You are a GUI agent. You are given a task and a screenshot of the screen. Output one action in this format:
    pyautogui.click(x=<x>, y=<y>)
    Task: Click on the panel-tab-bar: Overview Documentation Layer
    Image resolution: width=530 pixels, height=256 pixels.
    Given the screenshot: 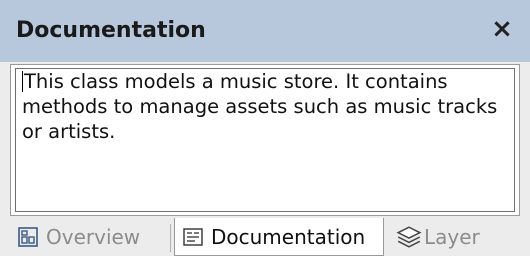 What is the action you would take?
    pyautogui.click(x=265, y=237)
    